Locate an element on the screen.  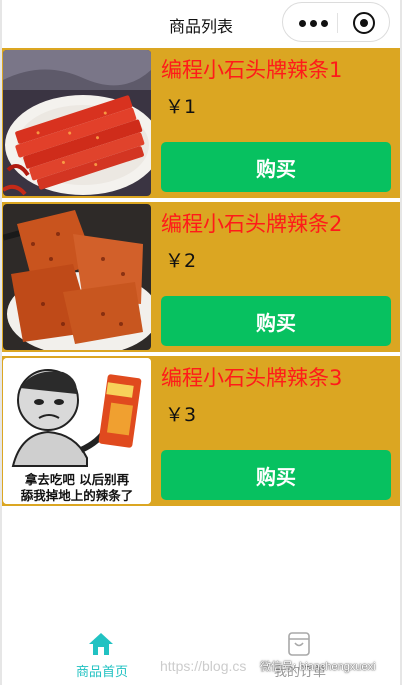
close-target-icon is located at coordinates (364, 23).